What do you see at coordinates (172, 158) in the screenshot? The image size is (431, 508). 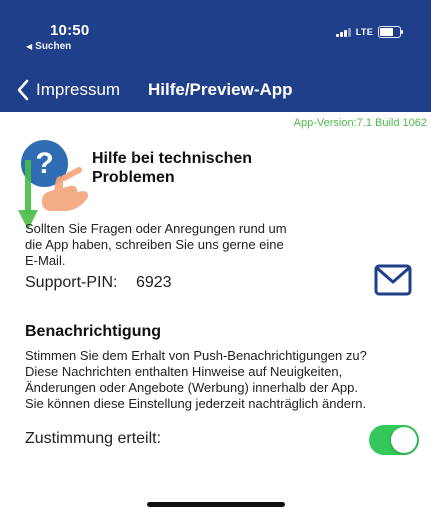 I see `help-title-line: Hilfe bei technischen` at bounding box center [172, 158].